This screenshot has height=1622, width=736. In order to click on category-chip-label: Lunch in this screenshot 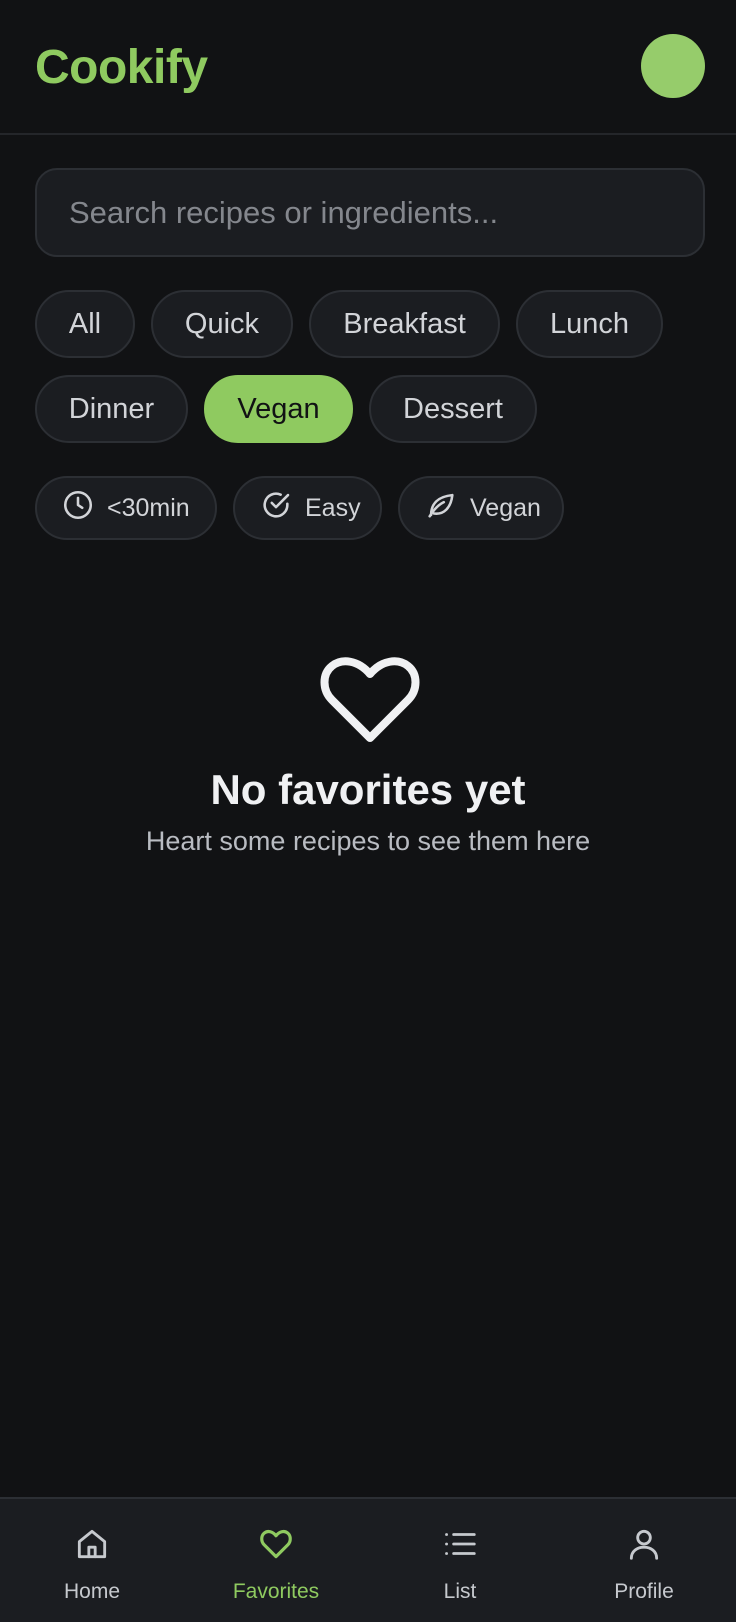, I will do `click(589, 323)`.